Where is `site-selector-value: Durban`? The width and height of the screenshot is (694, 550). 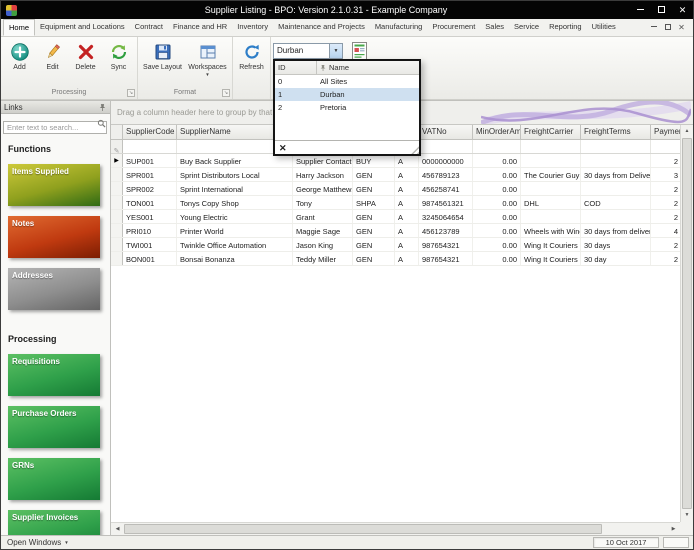 site-selector-value: Durban is located at coordinates (290, 50).